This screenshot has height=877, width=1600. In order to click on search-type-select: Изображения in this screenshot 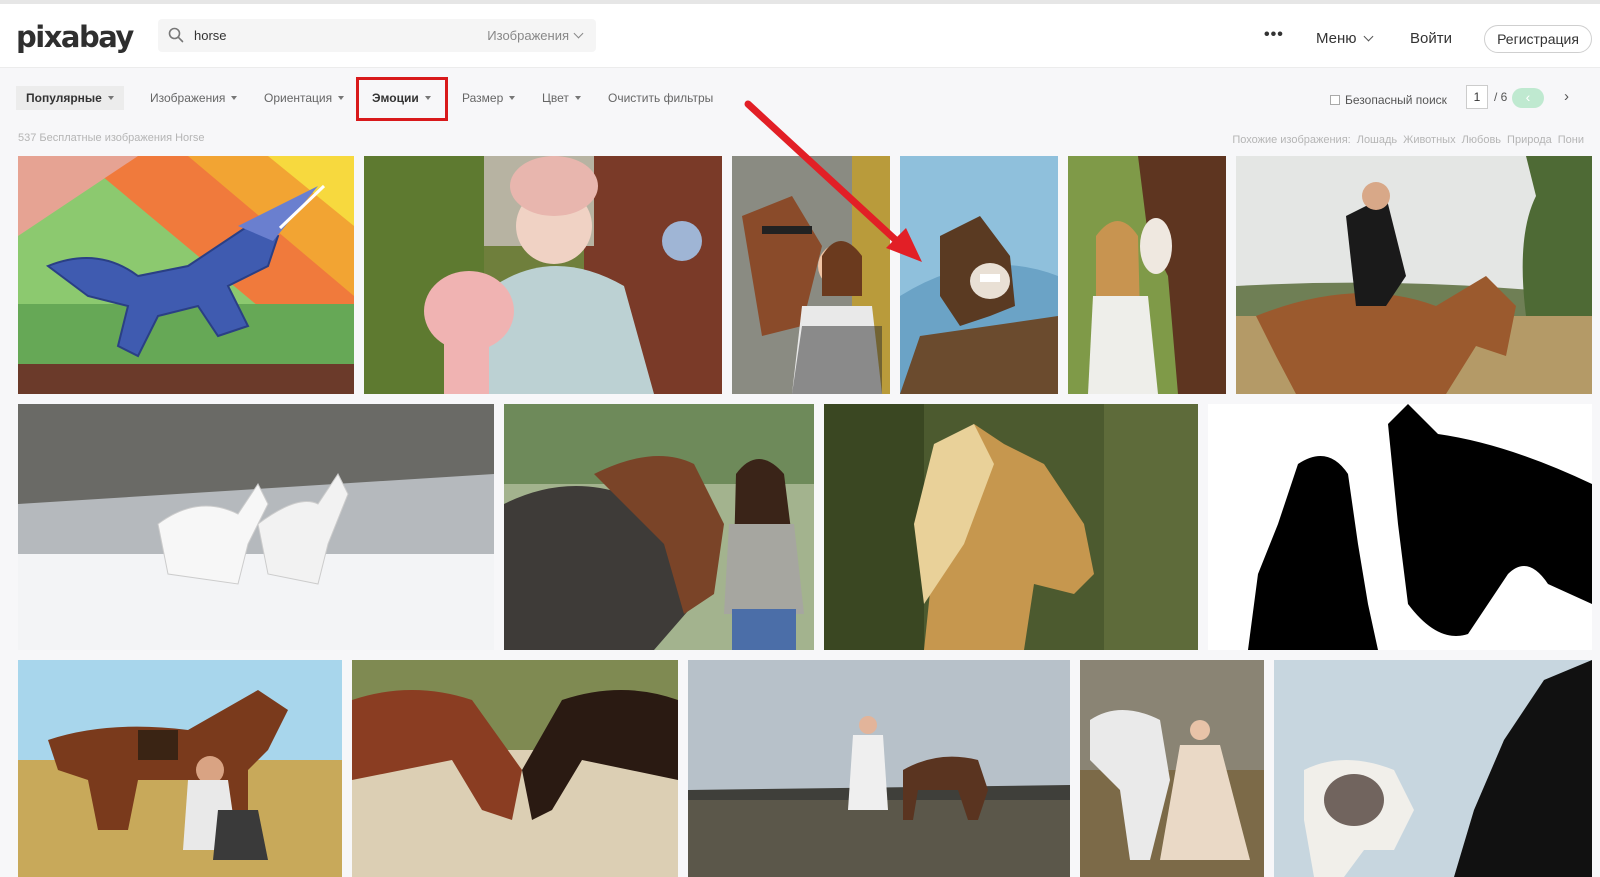, I will do `click(535, 35)`.